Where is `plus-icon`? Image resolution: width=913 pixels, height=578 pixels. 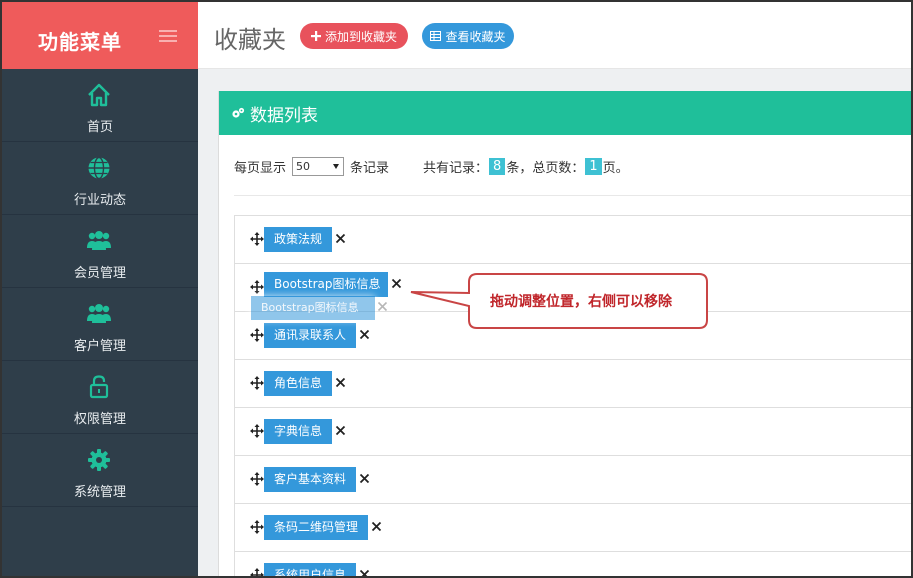
plus-icon is located at coordinates (315, 36).